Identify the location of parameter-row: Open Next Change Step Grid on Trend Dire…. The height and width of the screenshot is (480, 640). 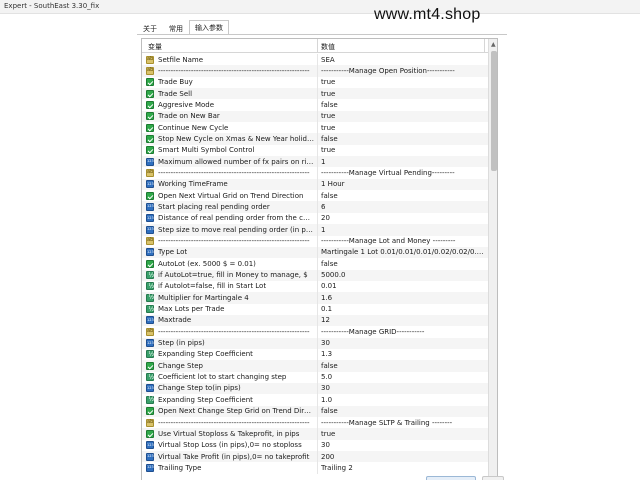
(315, 411).